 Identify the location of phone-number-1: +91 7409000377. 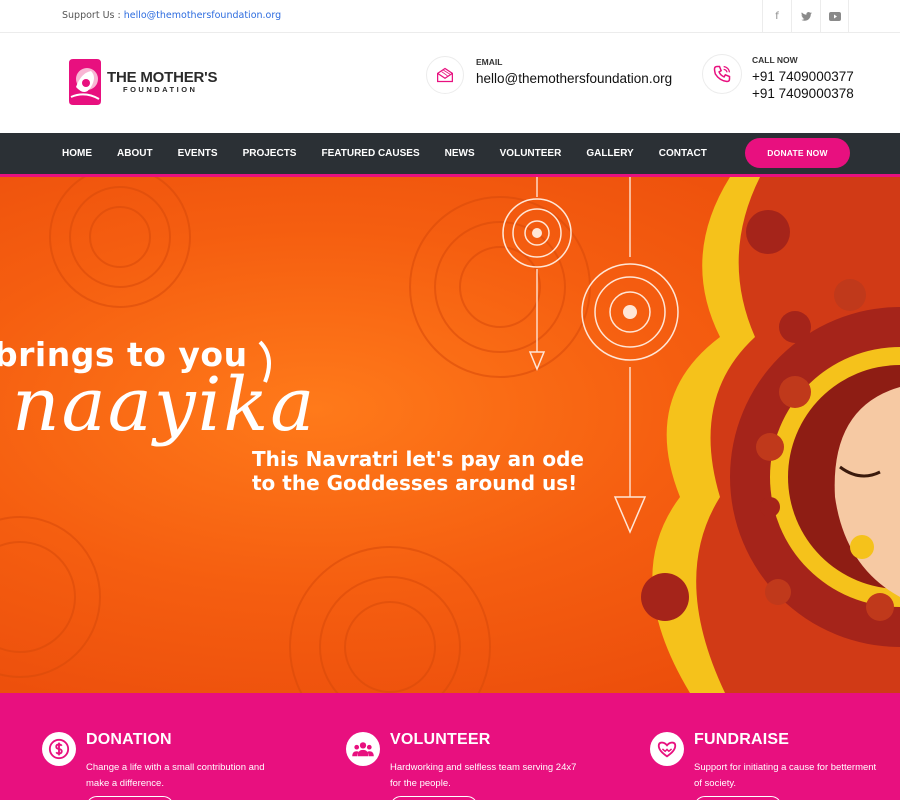
(803, 76).